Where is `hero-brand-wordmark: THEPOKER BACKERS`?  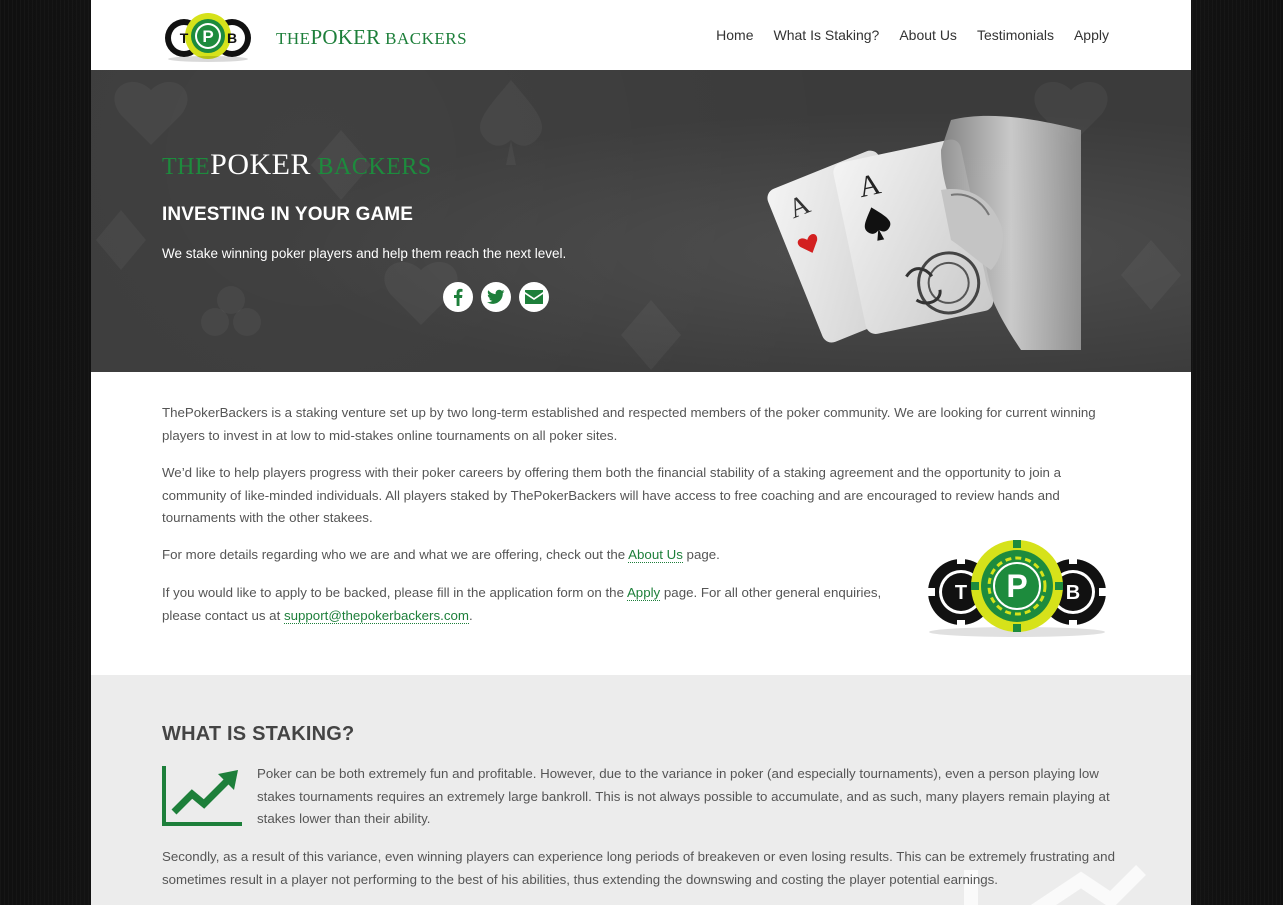
hero-brand-wordmark: THEPOKER BACKERS is located at coordinates (297, 165).